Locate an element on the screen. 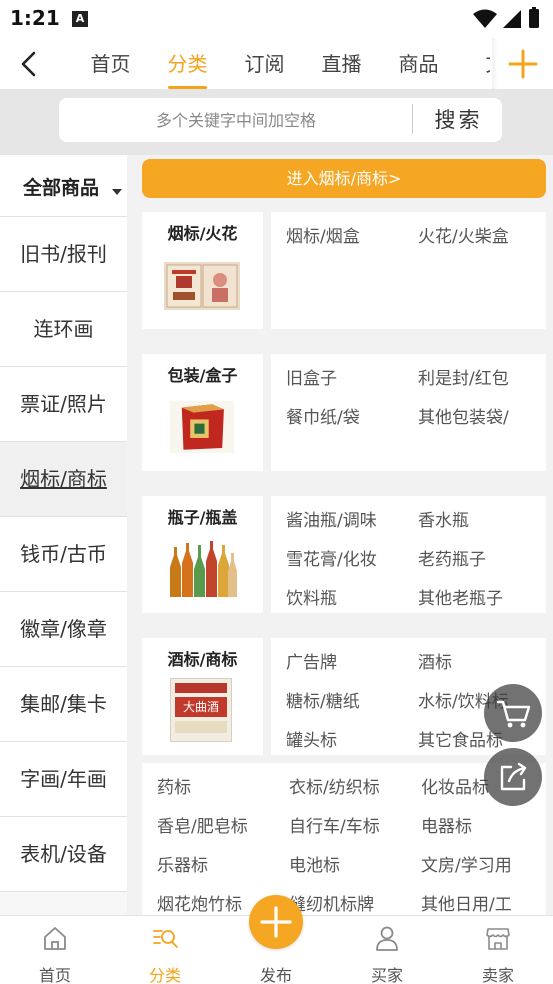  subcategory-item: 香皂/肥皂标 is located at coordinates (202, 824).